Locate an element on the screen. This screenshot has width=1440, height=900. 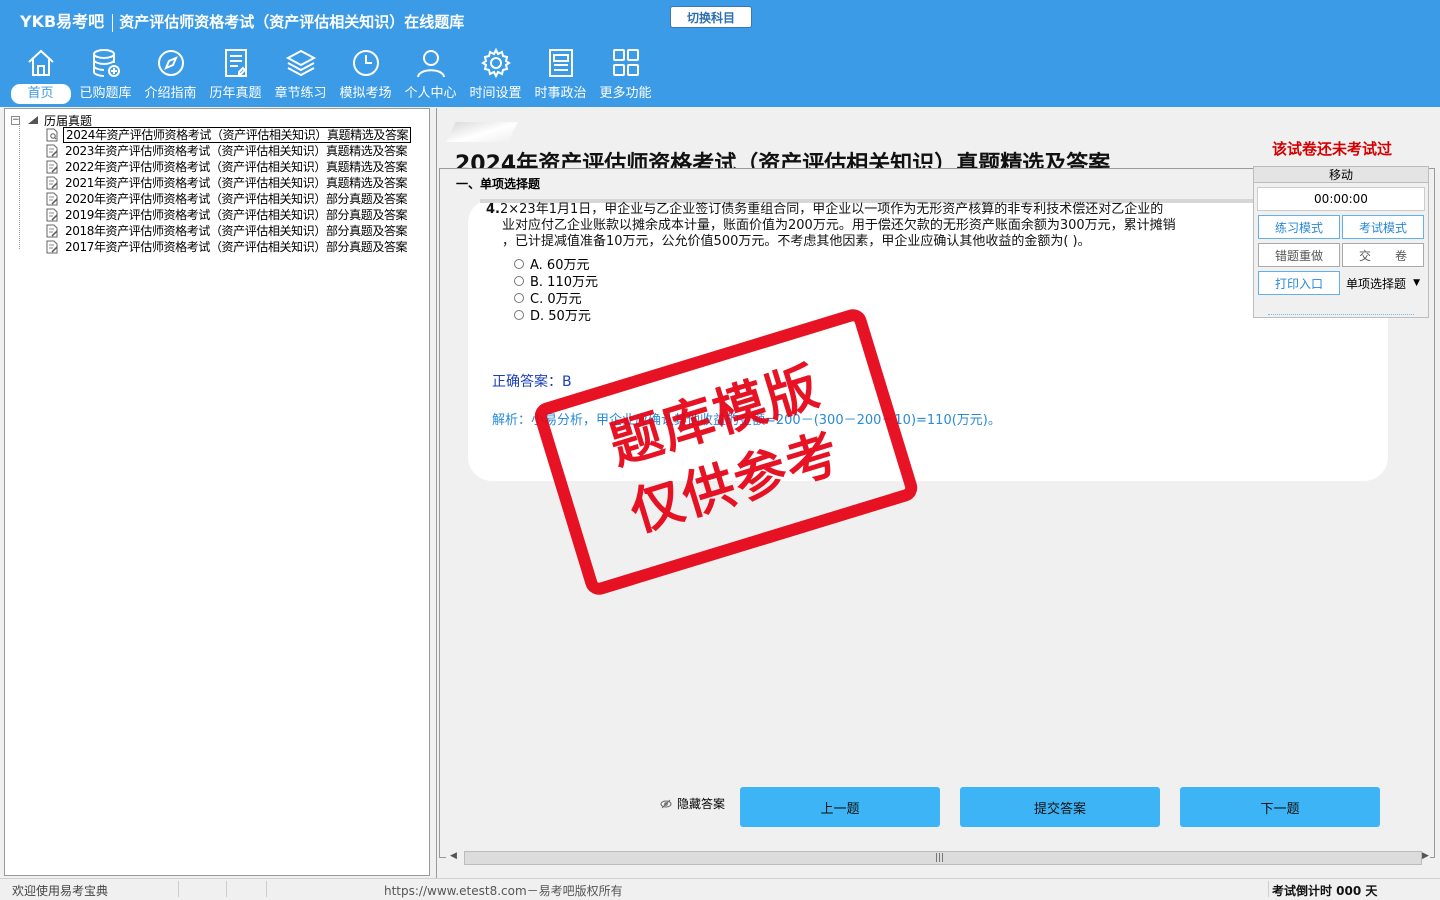
nav-label: 已购题库 is located at coordinates (105, 93).